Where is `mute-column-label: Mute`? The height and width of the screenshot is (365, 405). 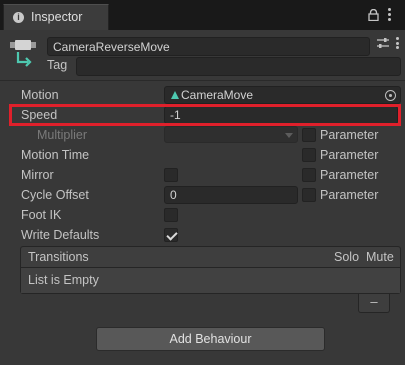
mute-column-label: Mute is located at coordinates (380, 257).